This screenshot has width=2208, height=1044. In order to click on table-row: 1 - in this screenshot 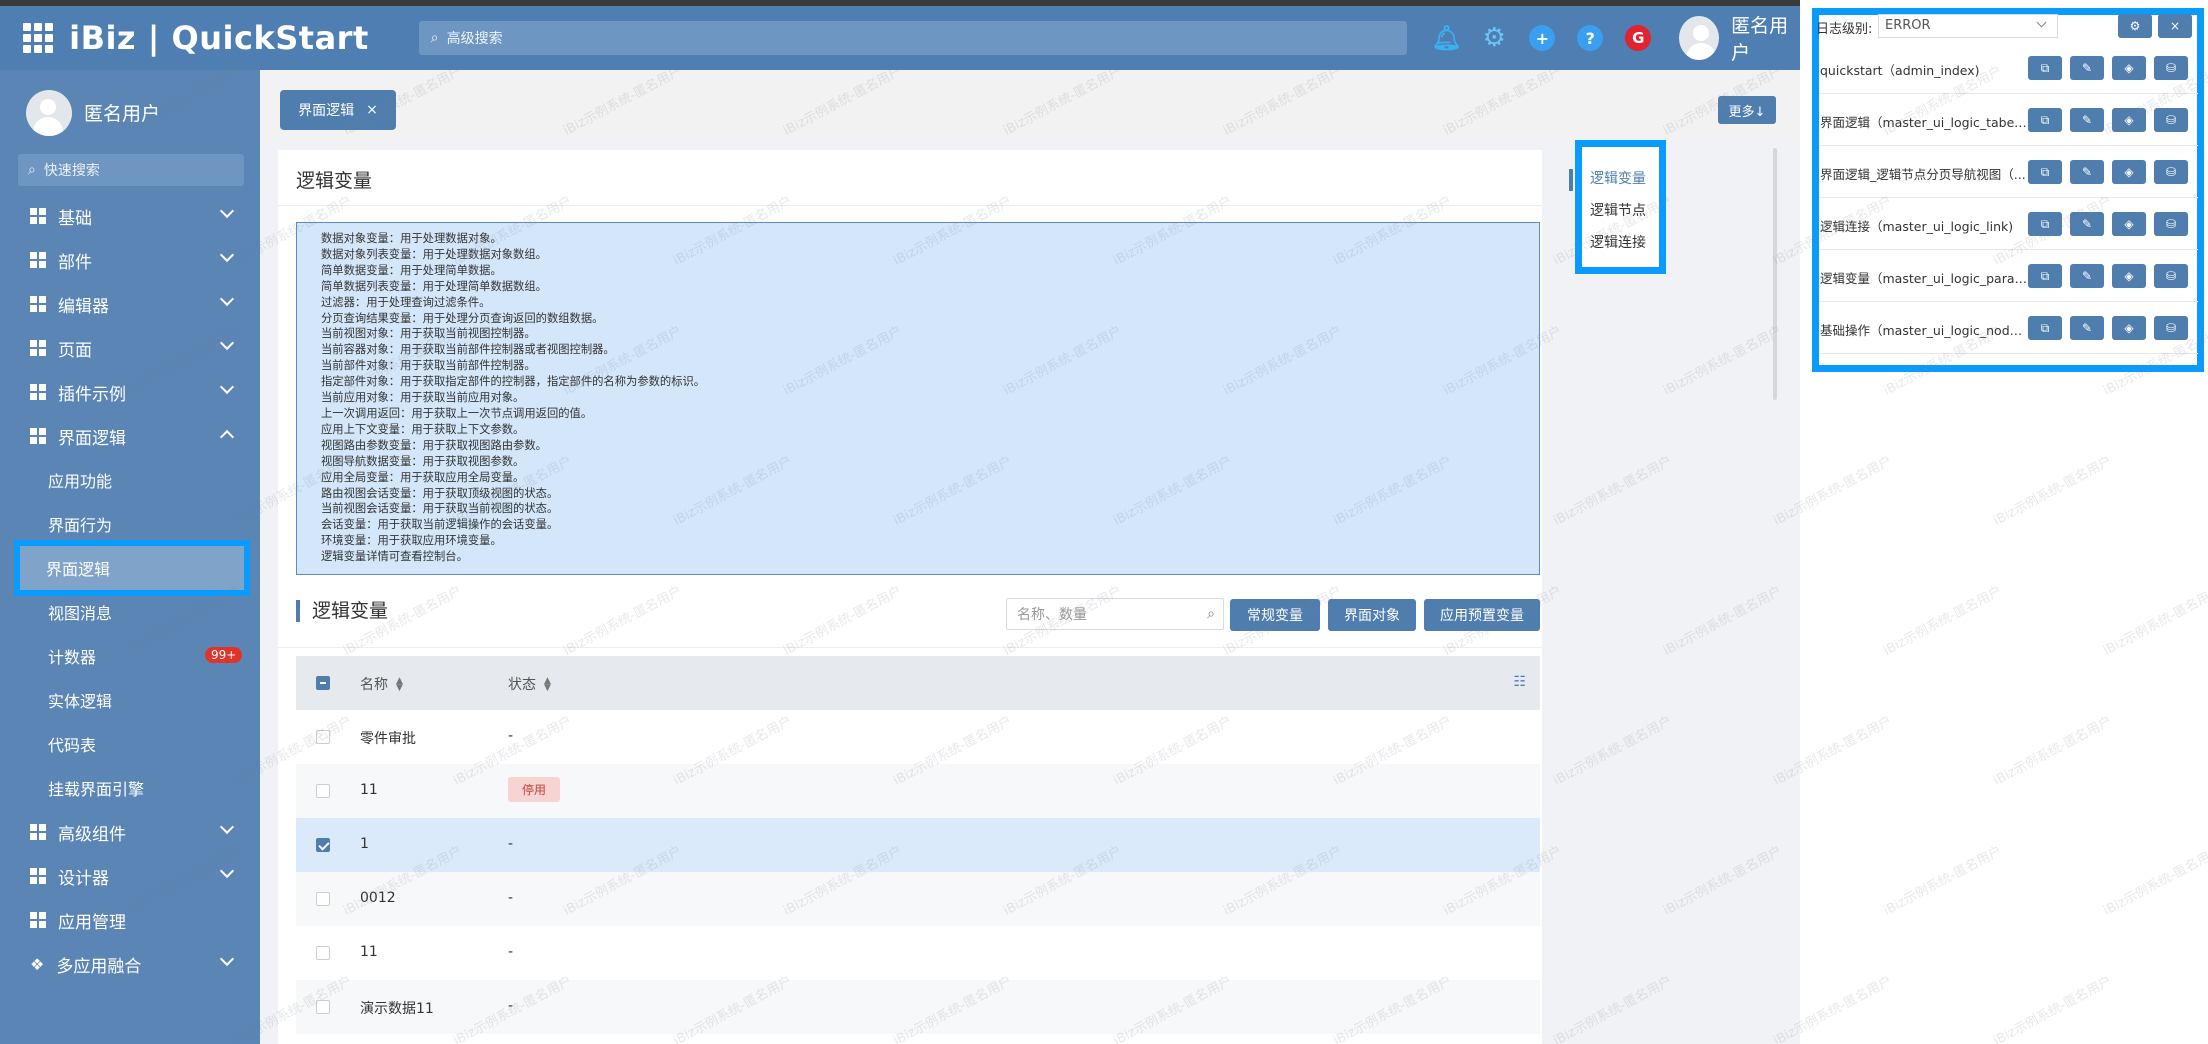, I will do `click(918, 845)`.